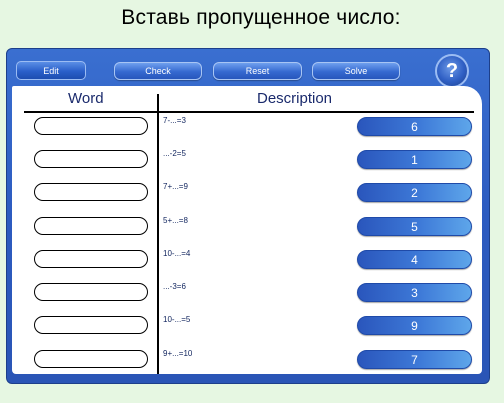 The image size is (504, 403). I want to click on solve-button: Solve, so click(356, 71).